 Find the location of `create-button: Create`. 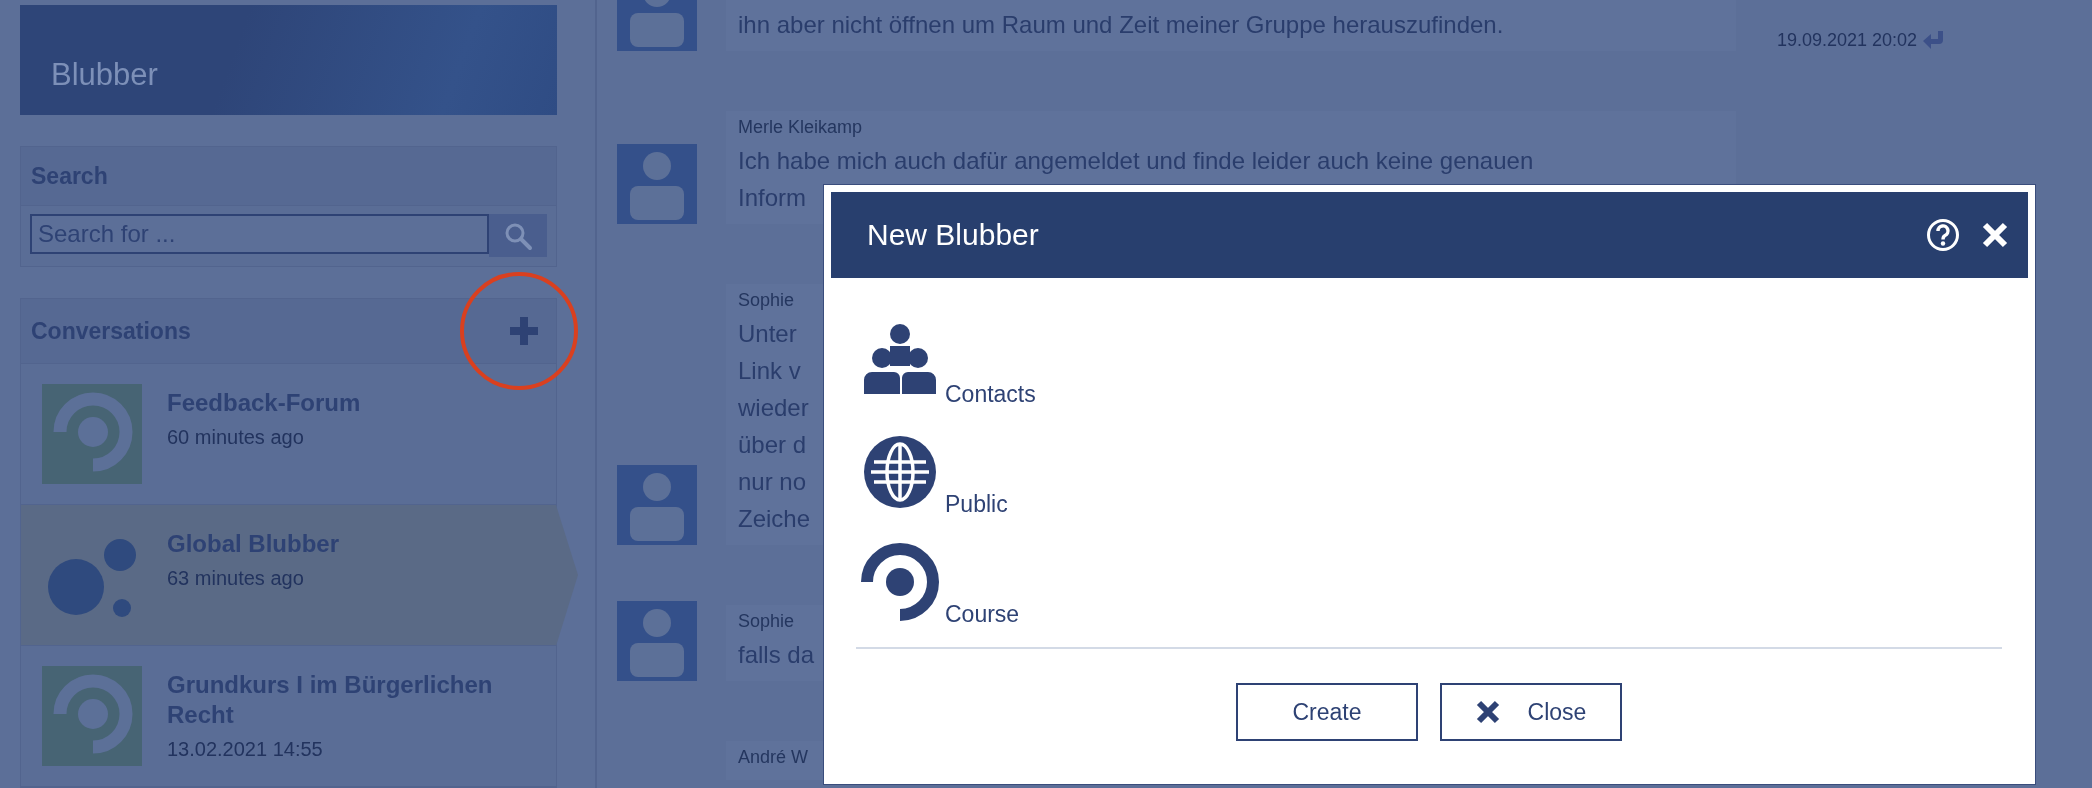

create-button: Create is located at coordinates (1327, 712).